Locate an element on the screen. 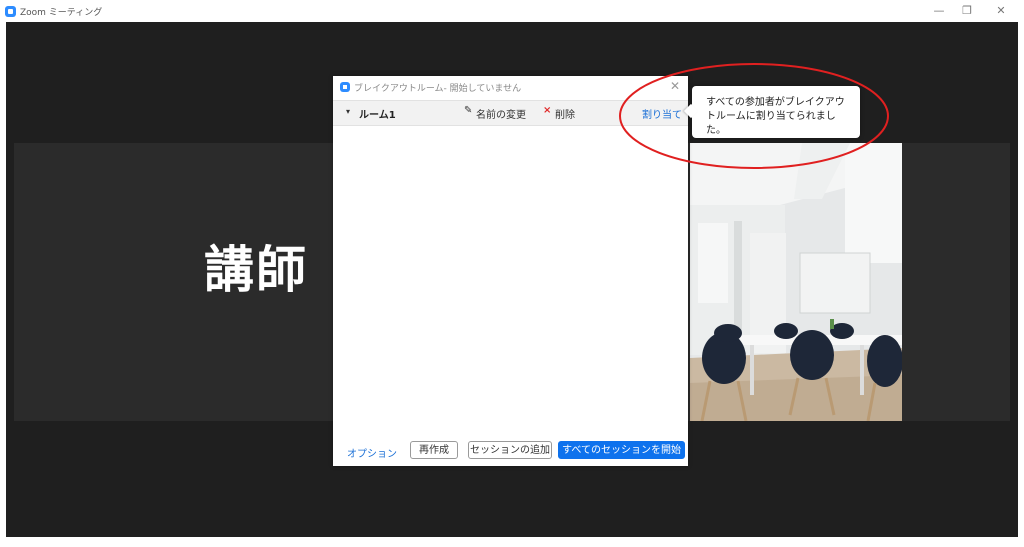 The width and height of the screenshot is (1024, 547). dialog-footer: オプション 再作成 セッションの追加 すべてのセッションを開始 is located at coordinates (510, 451).